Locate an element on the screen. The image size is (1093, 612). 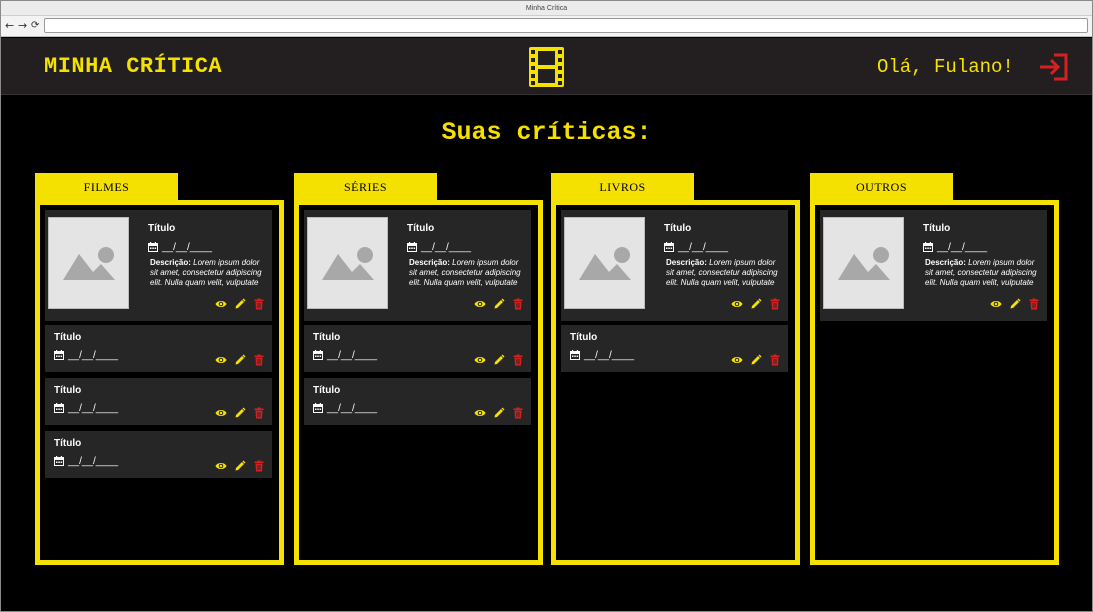
category-tab: FILMES is located at coordinates (106, 187).